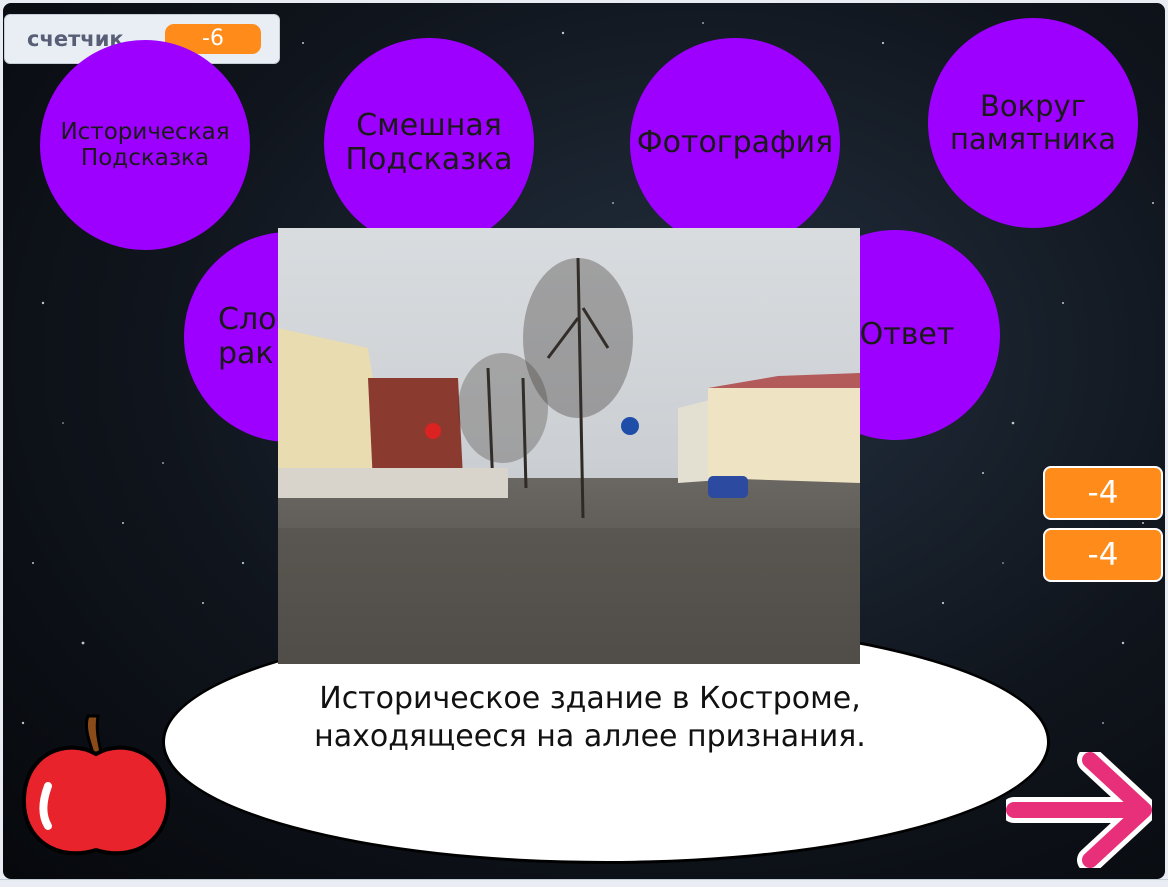  I want to click on historical-hint-button: Историческая Подсказка, so click(145, 145).